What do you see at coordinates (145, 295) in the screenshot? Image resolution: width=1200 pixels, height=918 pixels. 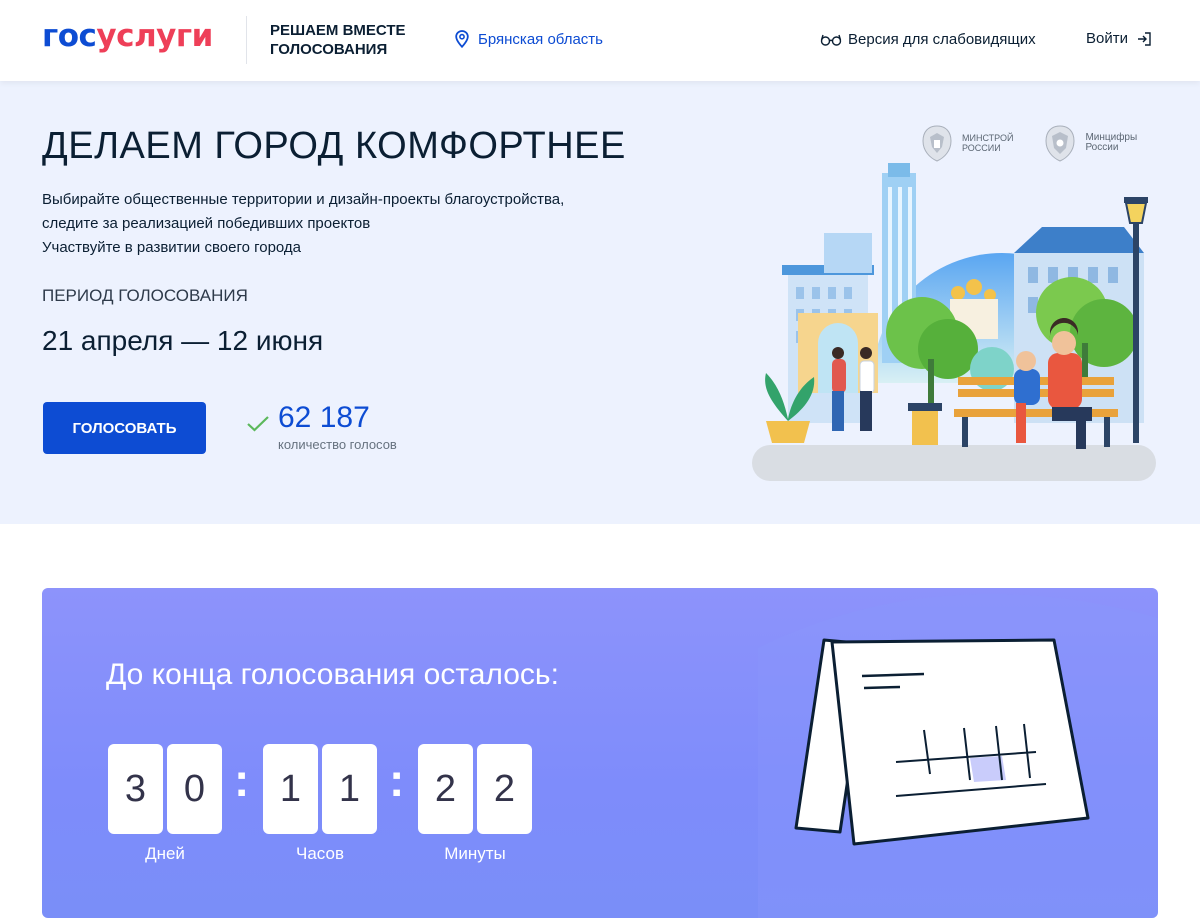 I see `voting-period-label: ПЕРИОД ГОЛОСОВАНИЯ` at bounding box center [145, 295].